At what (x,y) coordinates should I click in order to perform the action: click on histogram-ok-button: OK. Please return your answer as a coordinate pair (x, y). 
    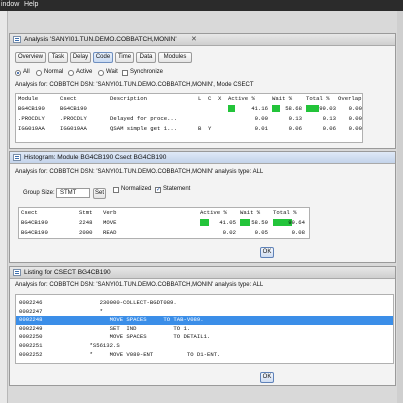
    Looking at the image, I should click on (267, 252).